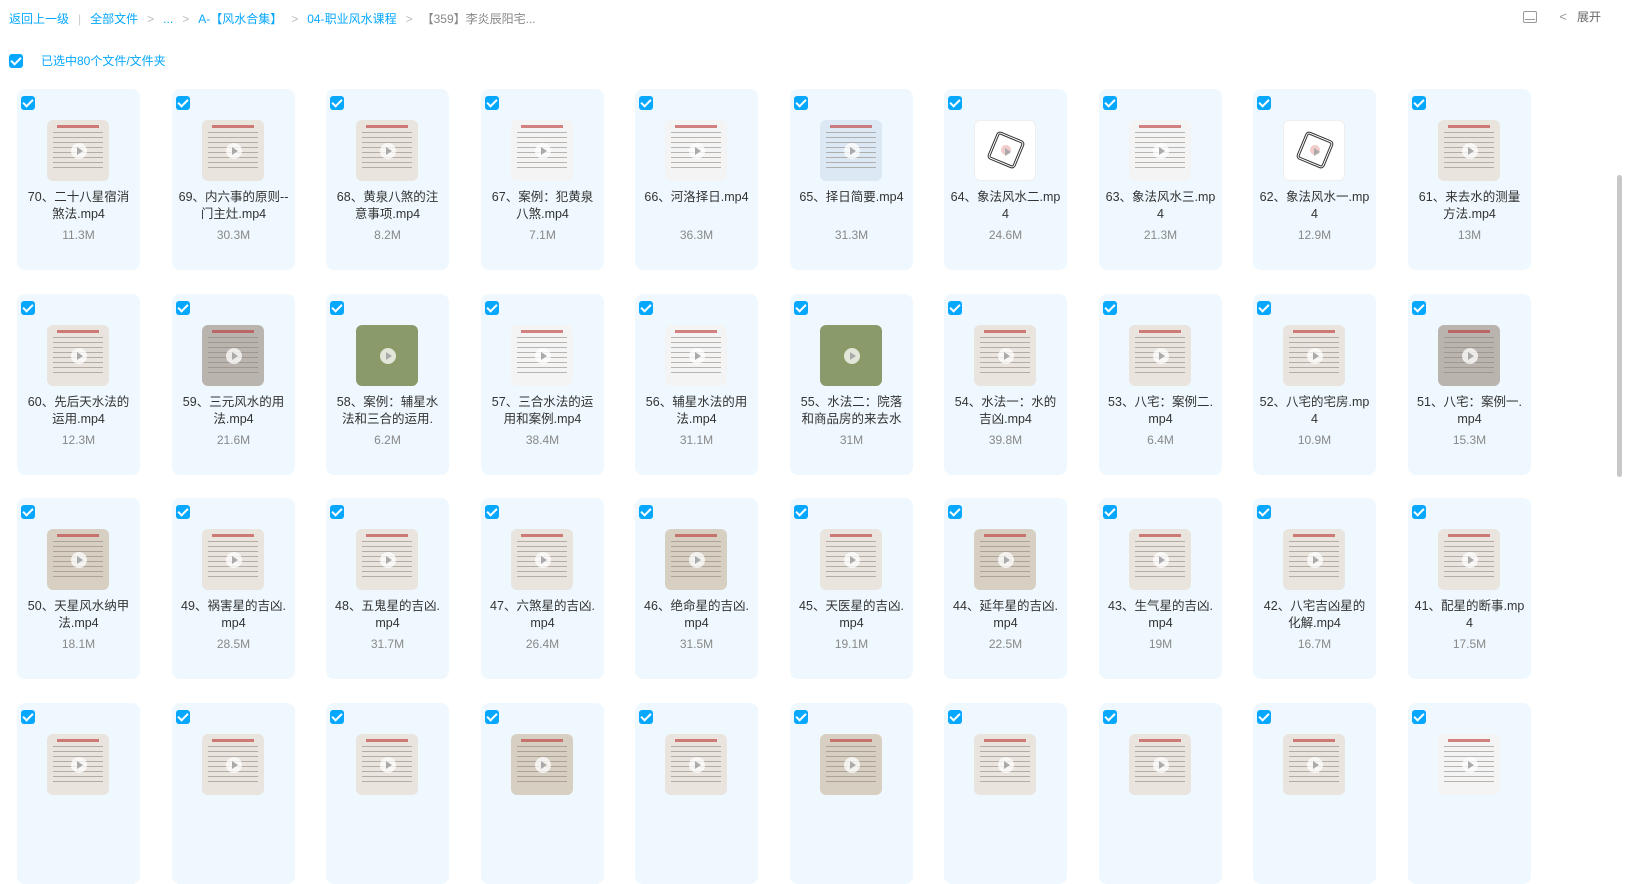 The image size is (1625, 884). Describe the element at coordinates (542, 411) in the screenshot. I see `file-name: 57、三合水法的运用和案例.mp4` at that location.